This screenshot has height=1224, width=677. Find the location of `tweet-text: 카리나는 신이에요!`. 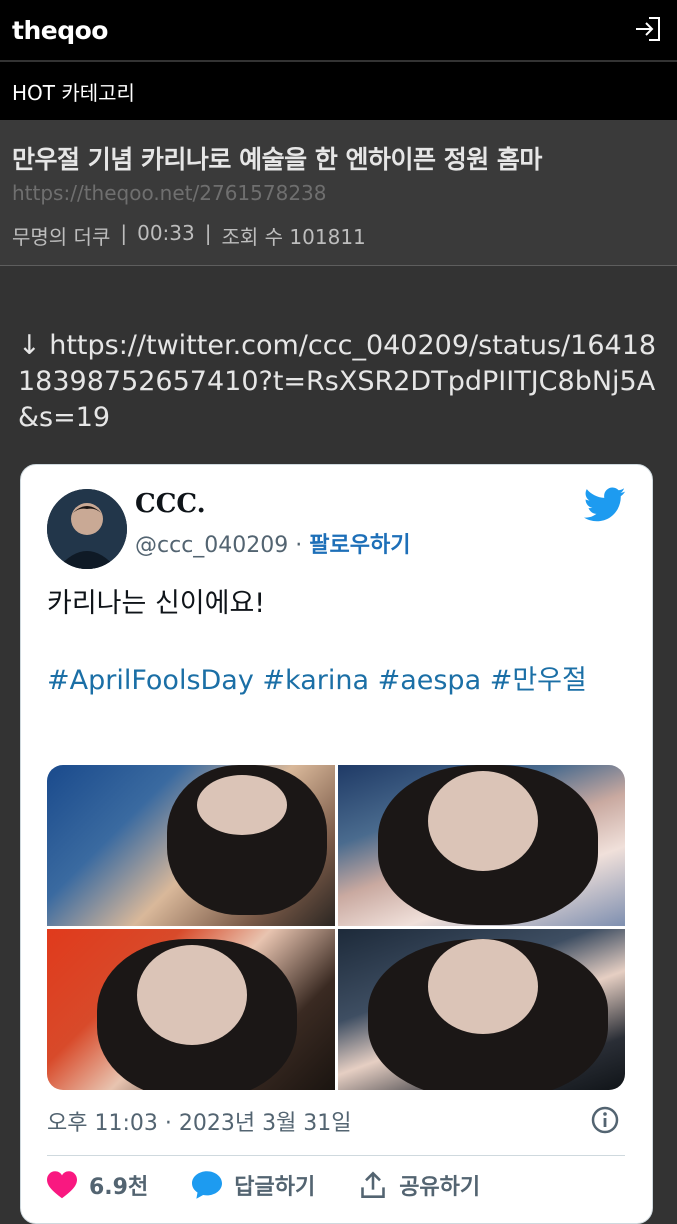

tweet-text: 카리나는 신이에요! is located at coordinates (156, 603).